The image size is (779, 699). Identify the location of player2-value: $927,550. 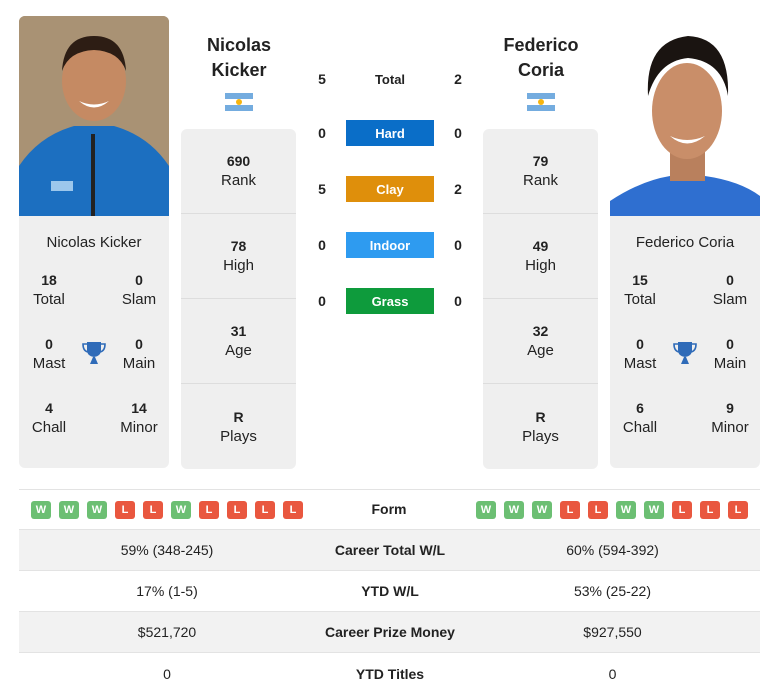
(612, 632).